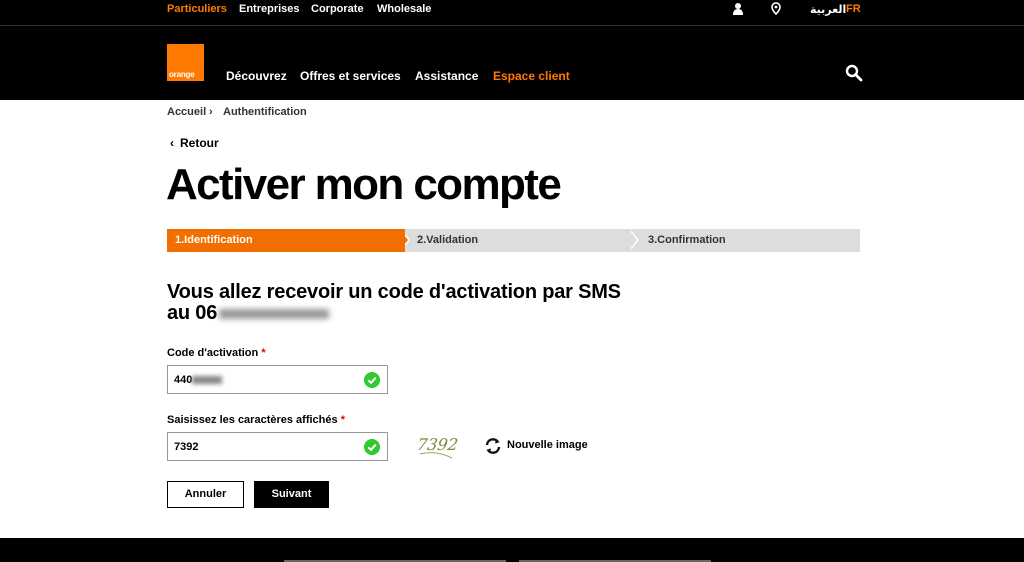 The width and height of the screenshot is (1024, 562). What do you see at coordinates (286, 240) in the screenshot?
I see `step-identification: 1.Identification` at bounding box center [286, 240].